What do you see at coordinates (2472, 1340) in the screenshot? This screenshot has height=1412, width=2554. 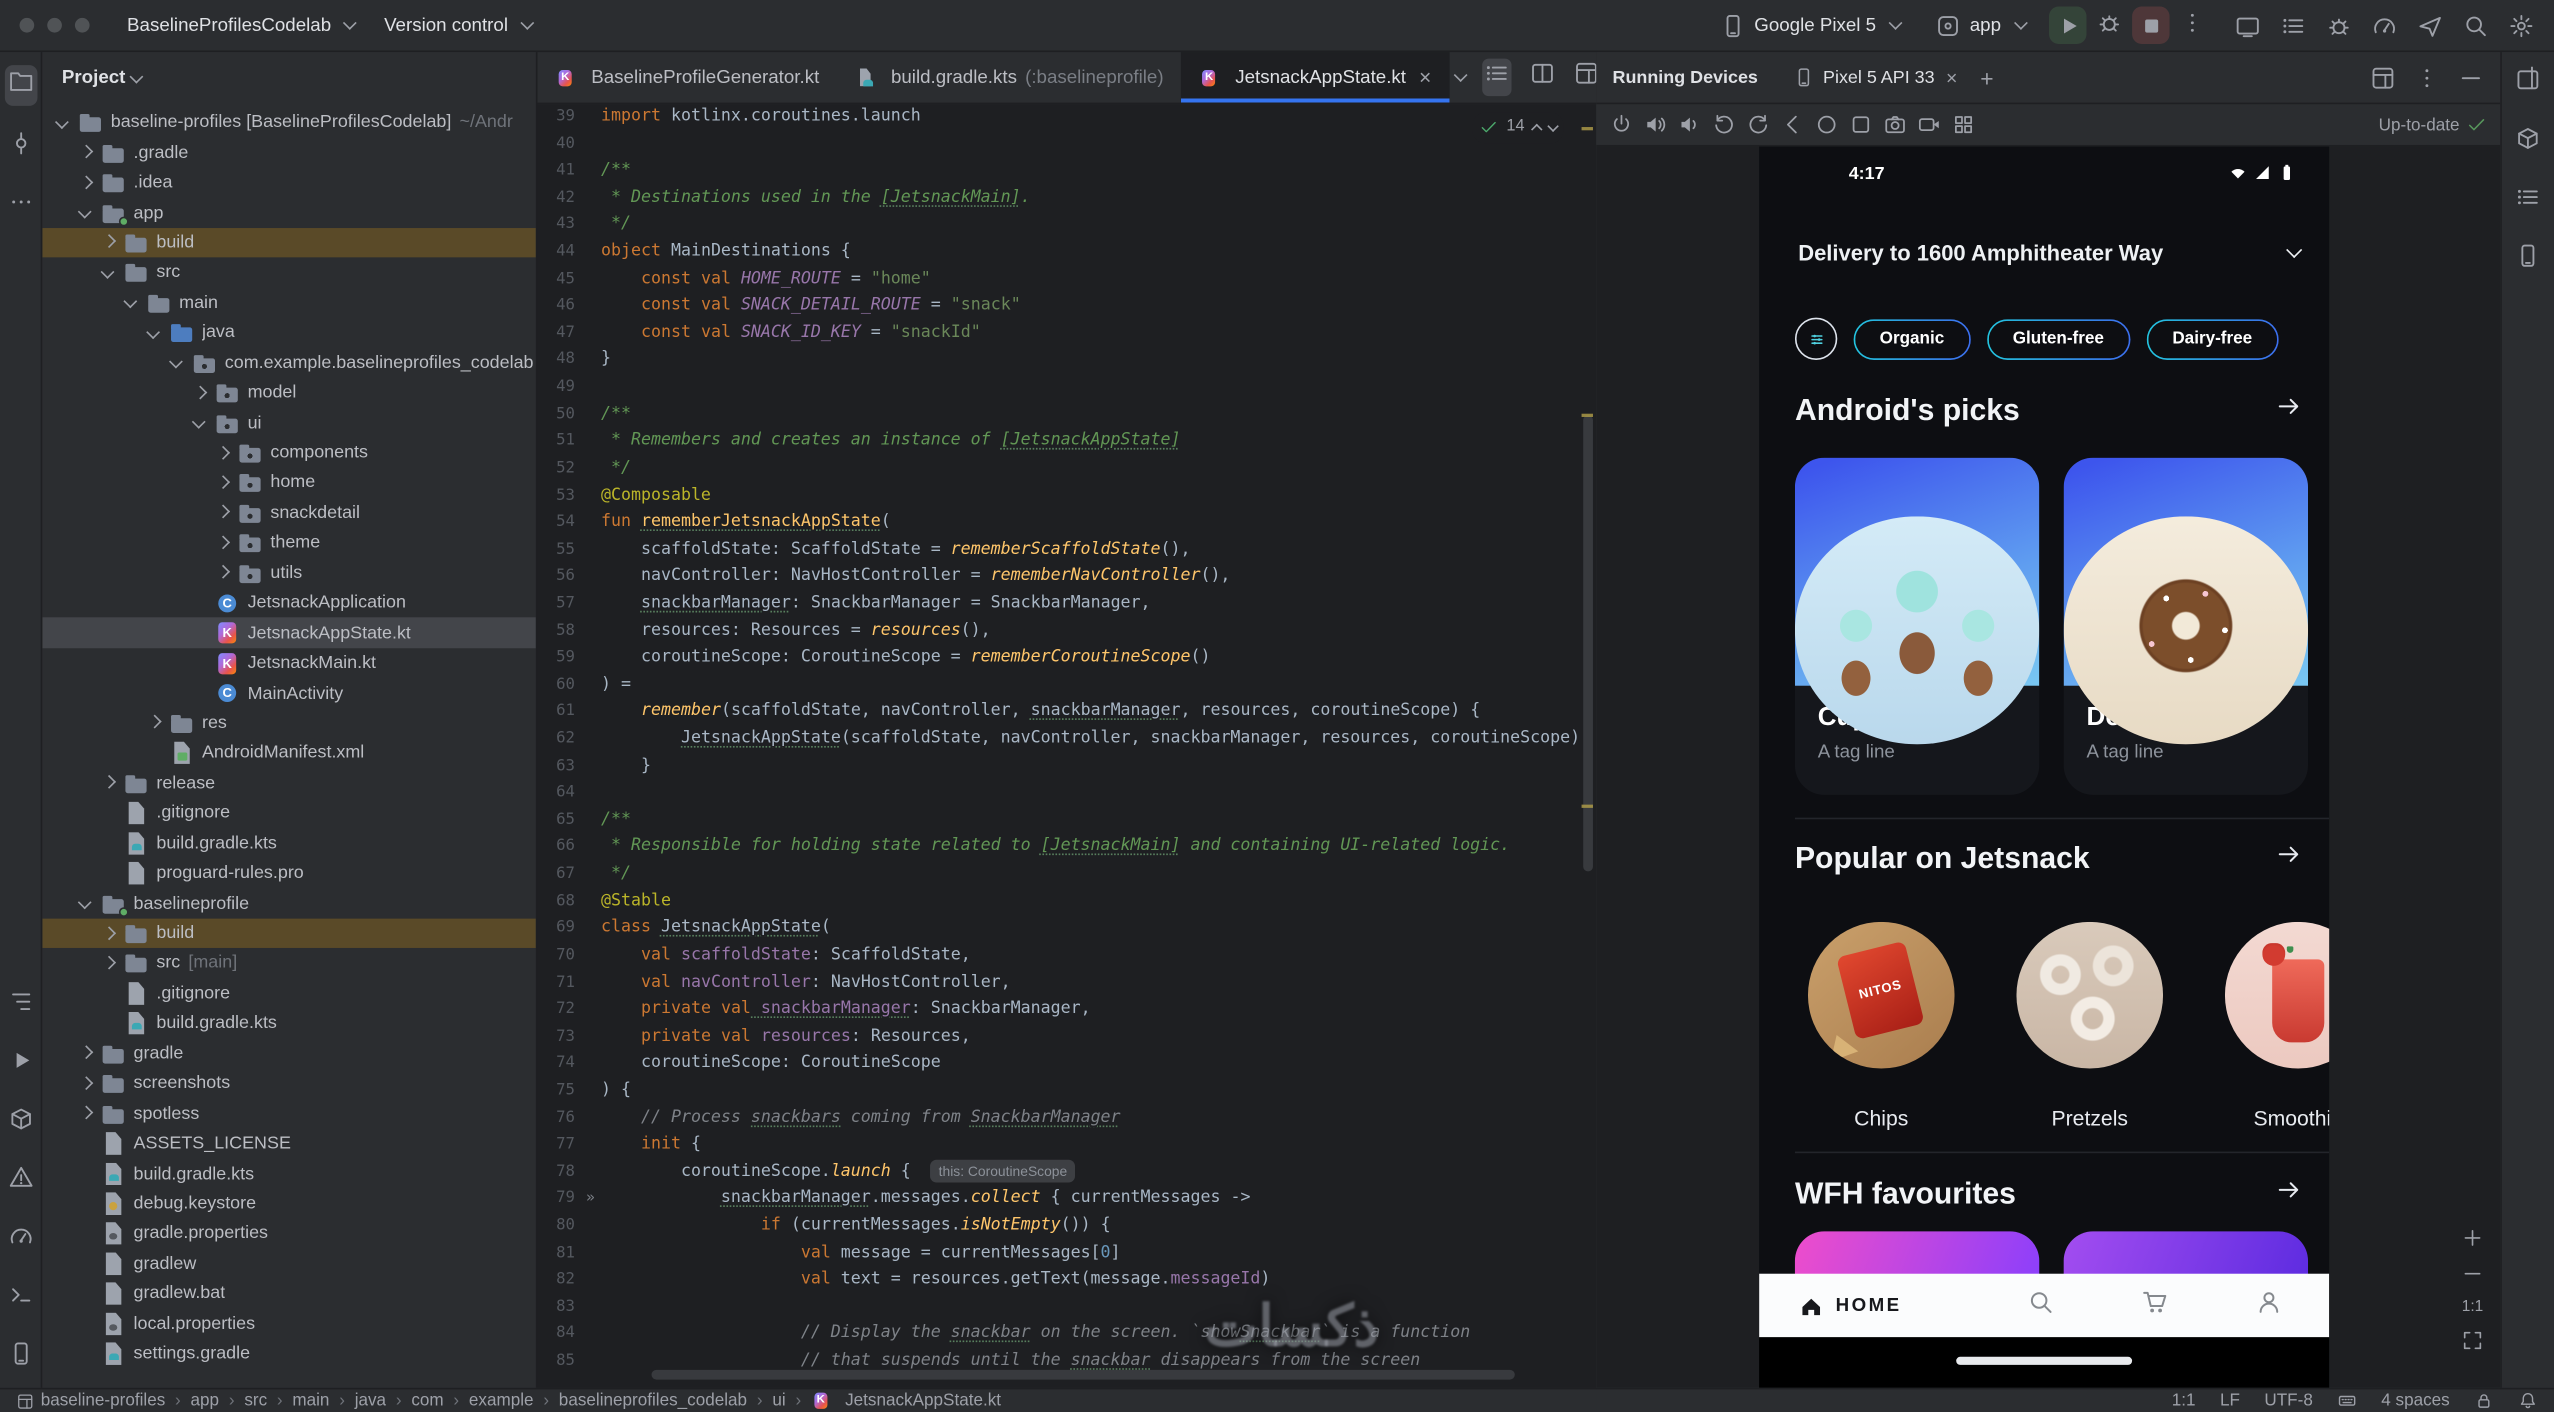 I see `fit-icon` at bounding box center [2472, 1340].